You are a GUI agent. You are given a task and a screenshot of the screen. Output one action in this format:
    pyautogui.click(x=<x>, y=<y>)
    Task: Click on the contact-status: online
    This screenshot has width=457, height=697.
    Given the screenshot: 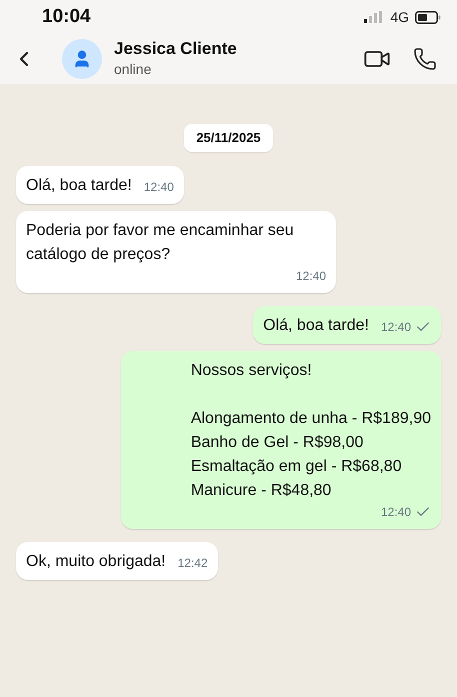 What is the action you would take?
    pyautogui.click(x=133, y=69)
    